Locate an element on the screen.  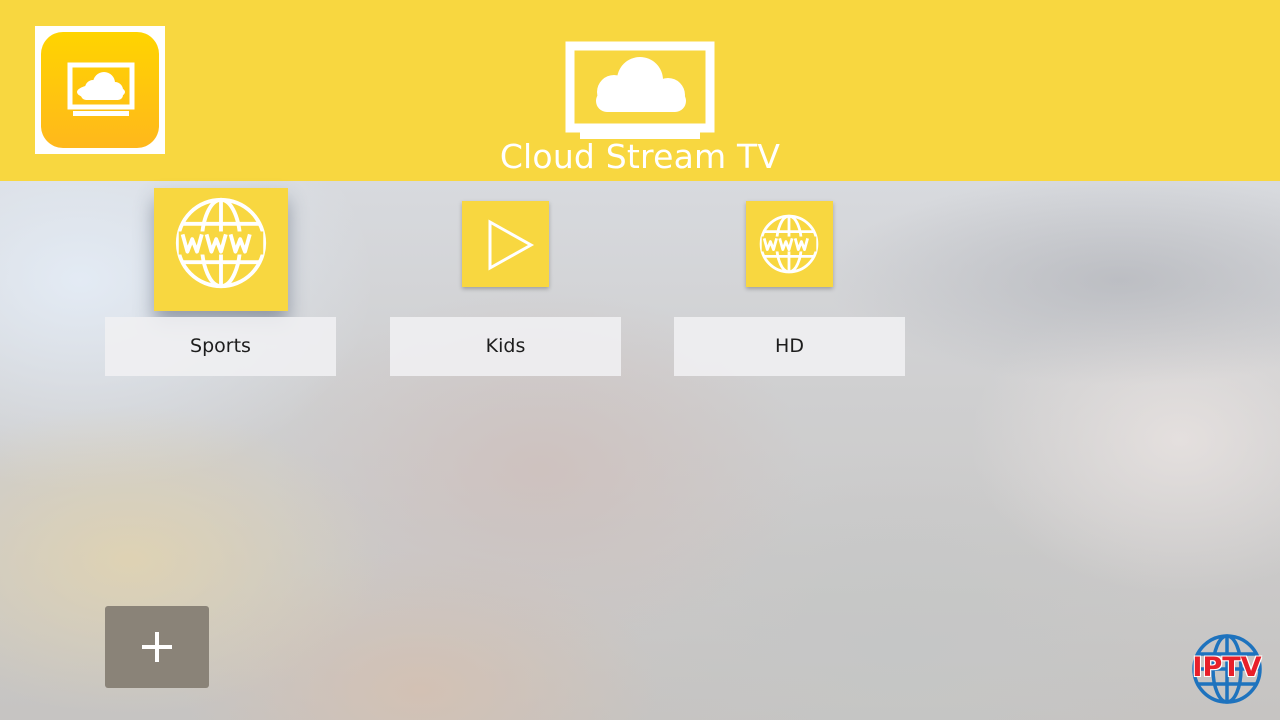
category-hd: HD is located at coordinates (789, 346).